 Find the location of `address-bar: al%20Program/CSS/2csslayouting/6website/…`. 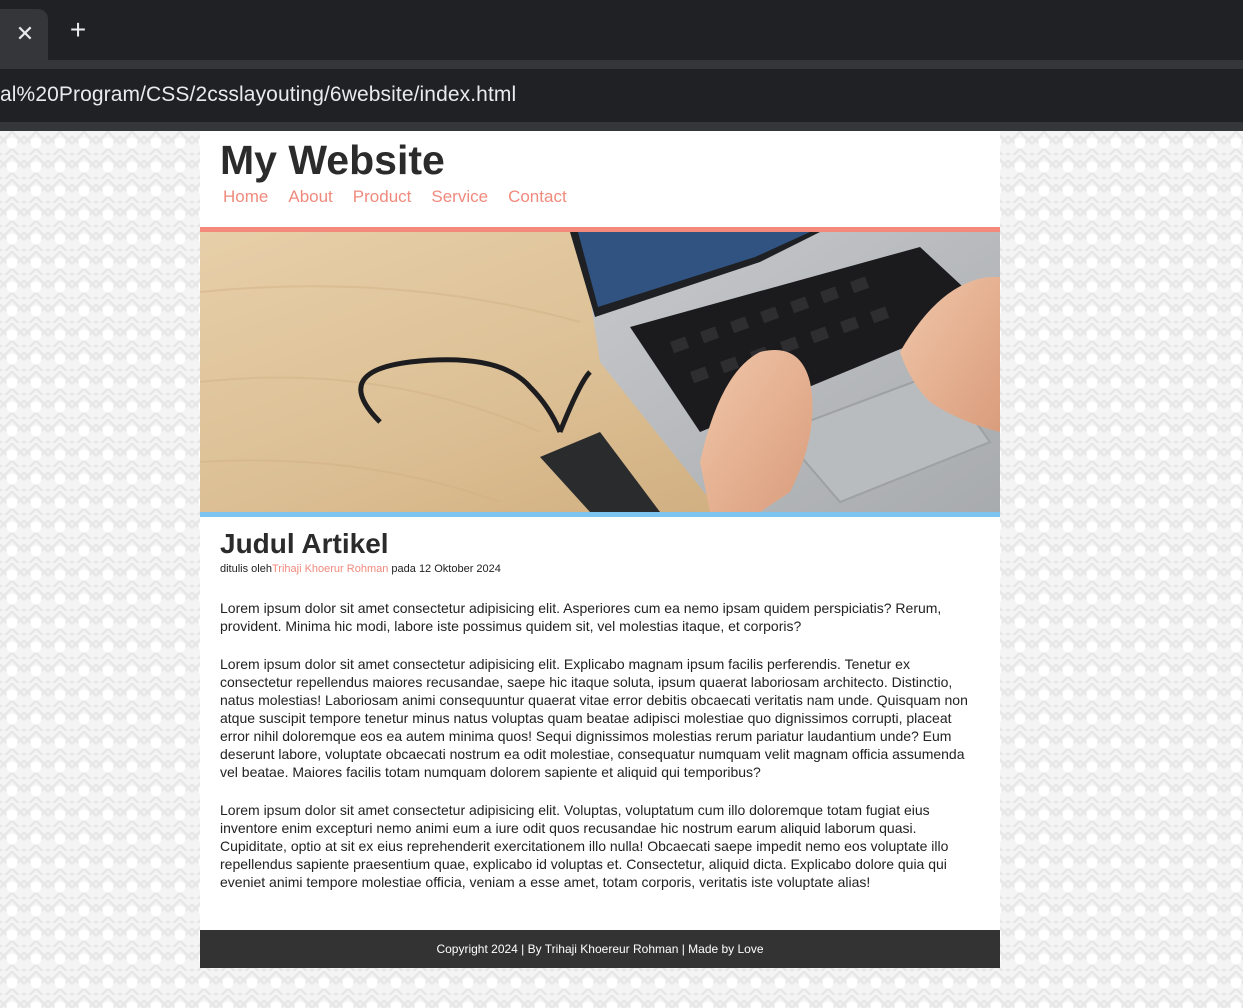

address-bar: al%20Program/CSS/2csslayouting/6website/… is located at coordinates (621, 95).